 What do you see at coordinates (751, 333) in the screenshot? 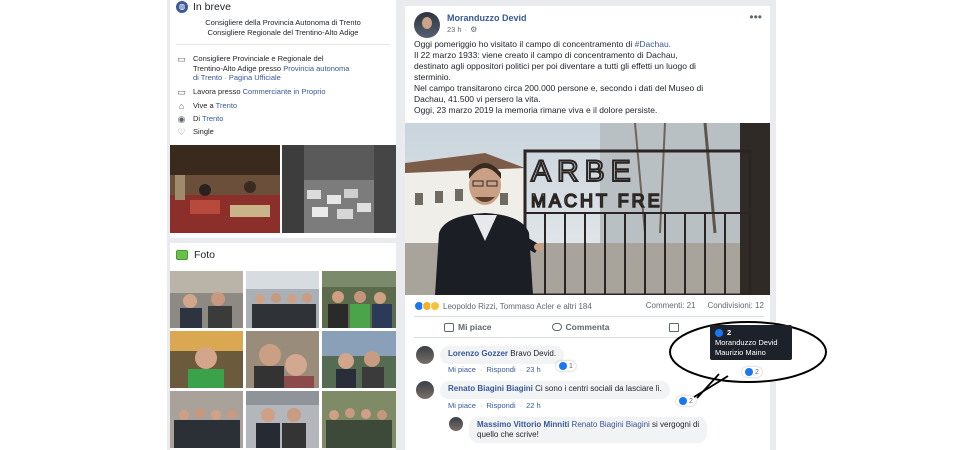
I see `tooltip-header: 2` at bounding box center [751, 333].